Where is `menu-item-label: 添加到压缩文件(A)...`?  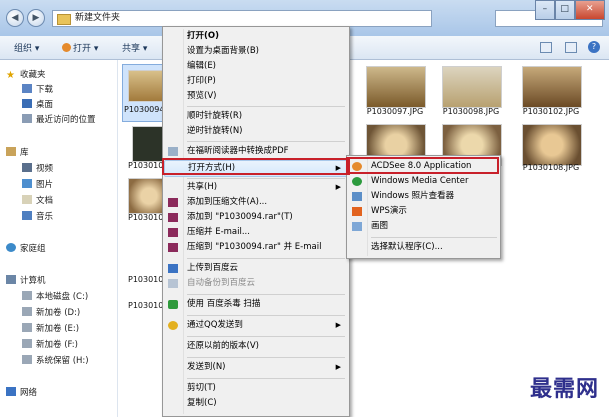
menu-item-label: 添加到压缩文件(A)... is located at coordinates (227, 202).